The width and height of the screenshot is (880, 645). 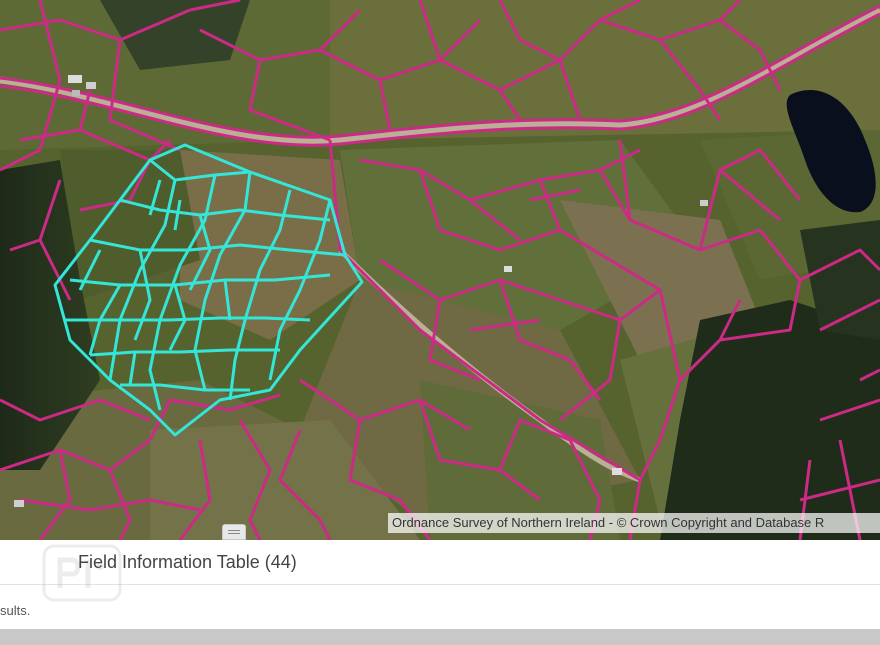 I want to click on panel-title: Field Information Table (44), so click(x=187, y=562).